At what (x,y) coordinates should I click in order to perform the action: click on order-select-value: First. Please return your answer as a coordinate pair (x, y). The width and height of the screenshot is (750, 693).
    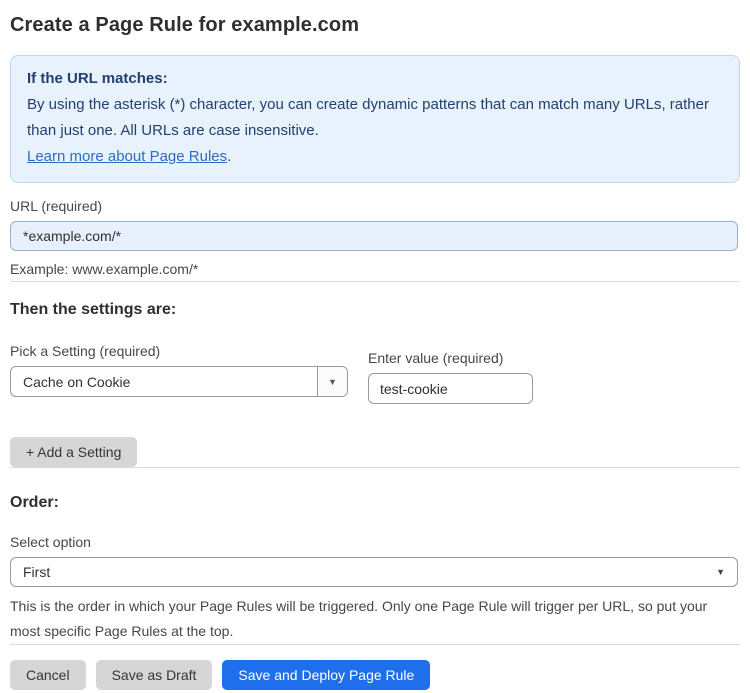
    Looking at the image, I should click on (37, 572).